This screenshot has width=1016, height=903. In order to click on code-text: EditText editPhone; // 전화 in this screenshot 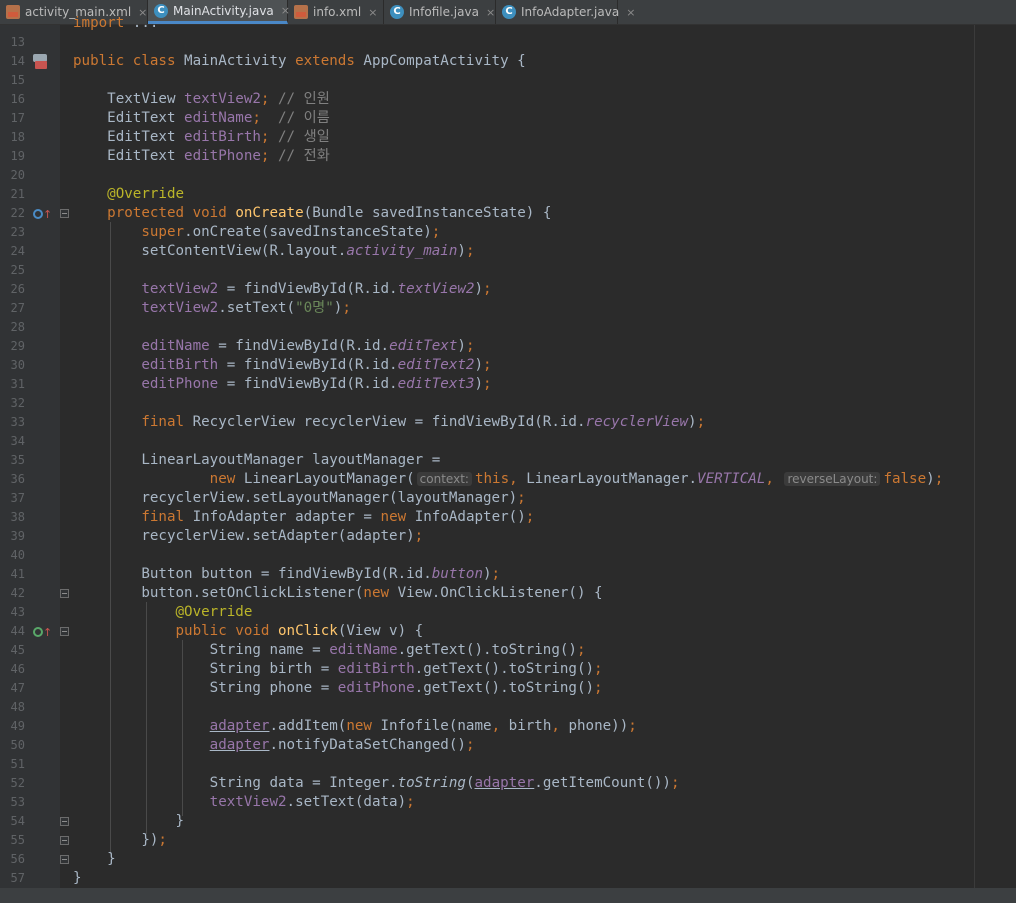, I will do `click(201, 156)`.